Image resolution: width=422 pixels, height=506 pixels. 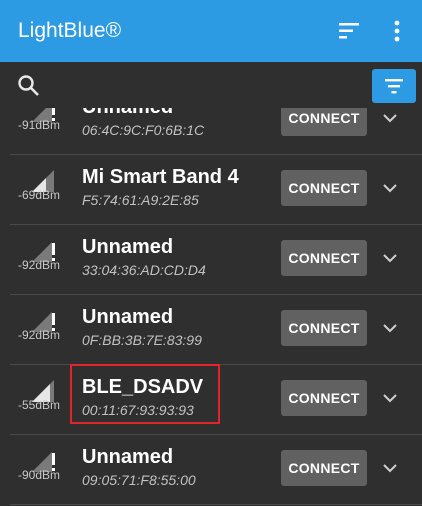 What do you see at coordinates (349, 31) in the screenshot?
I see `sort-icon` at bounding box center [349, 31].